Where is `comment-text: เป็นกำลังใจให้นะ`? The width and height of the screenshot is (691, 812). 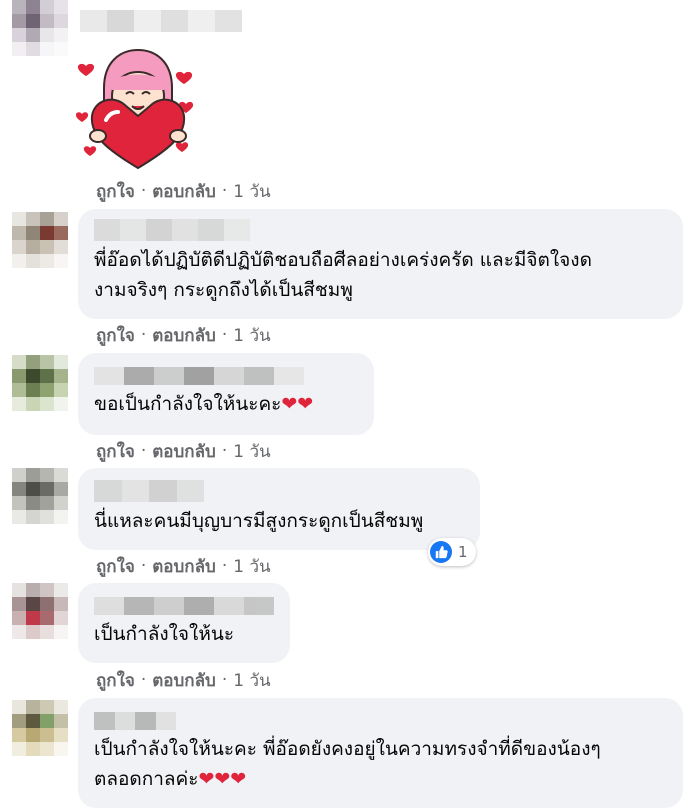
comment-text: เป็นกำลังใจให้นะ is located at coordinates (164, 634).